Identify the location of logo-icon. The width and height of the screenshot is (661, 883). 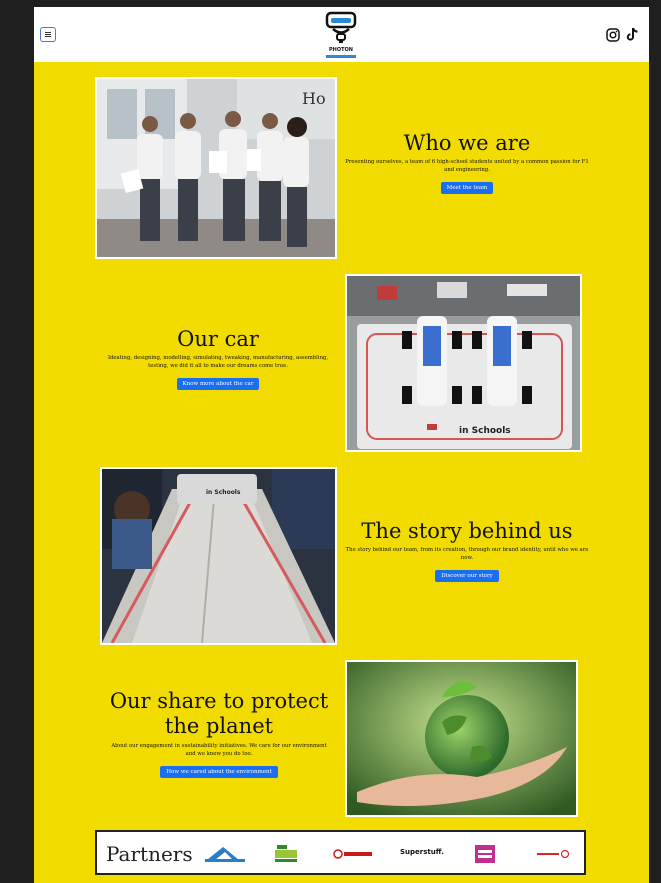
(341, 27).